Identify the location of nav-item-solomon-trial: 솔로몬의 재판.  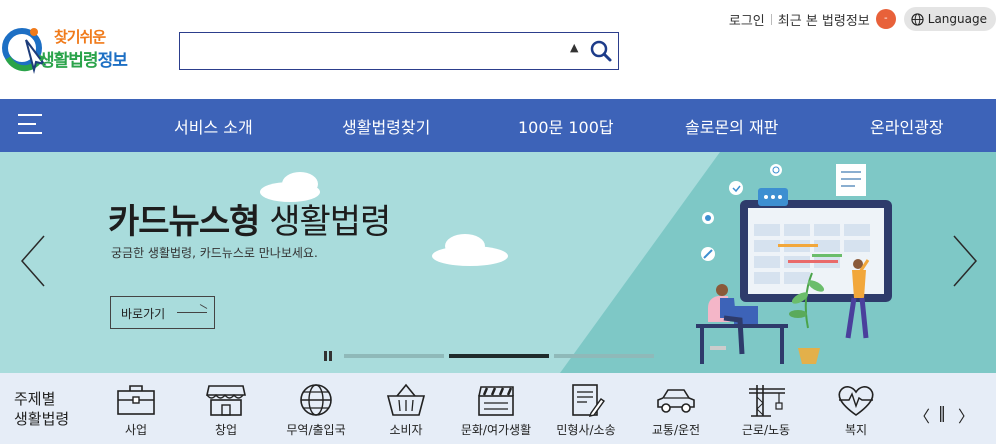
(731, 126).